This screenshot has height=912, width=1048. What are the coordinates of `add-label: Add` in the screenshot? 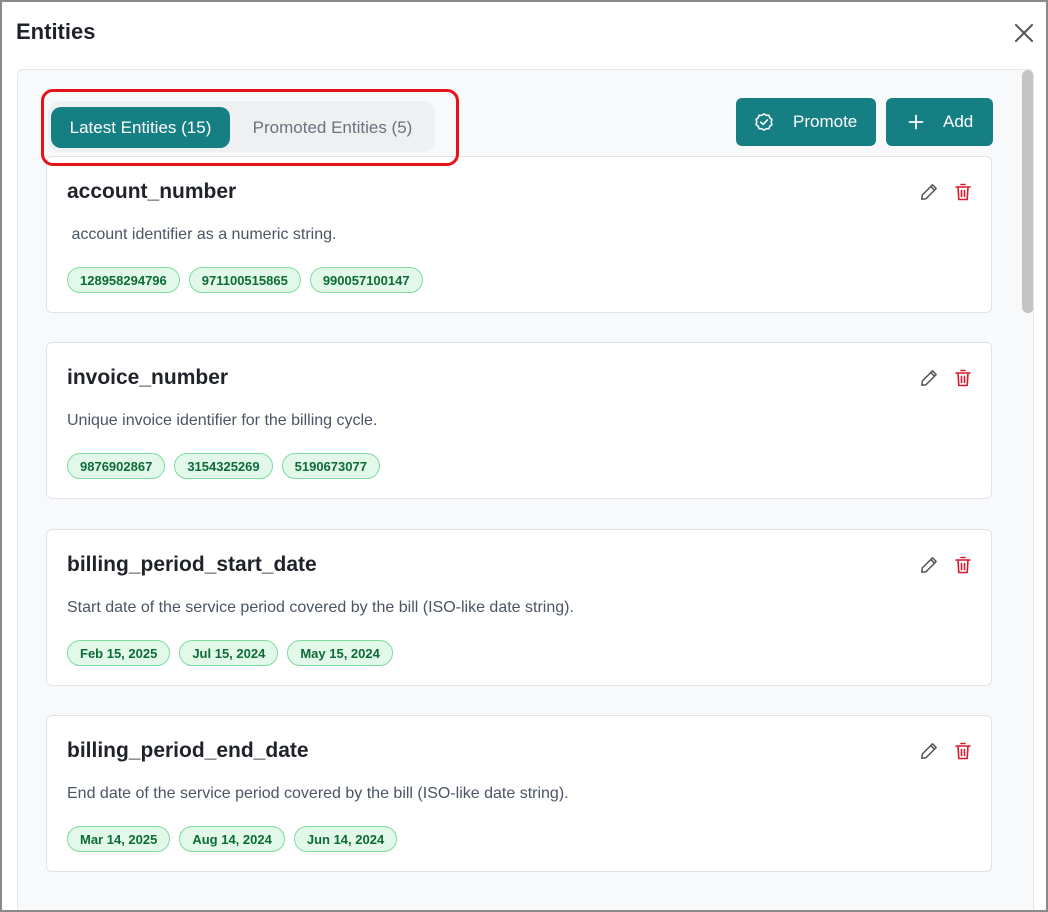 It's located at (958, 121).